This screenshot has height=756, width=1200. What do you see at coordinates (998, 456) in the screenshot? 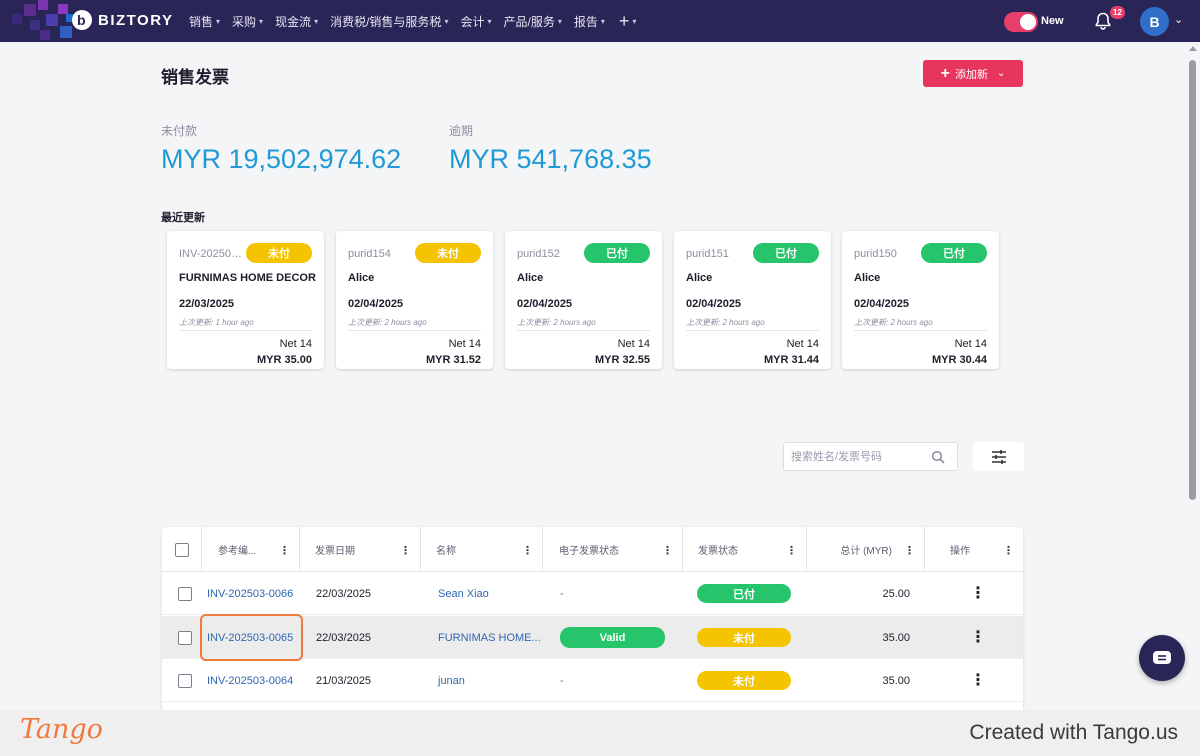
I see `filter-button` at bounding box center [998, 456].